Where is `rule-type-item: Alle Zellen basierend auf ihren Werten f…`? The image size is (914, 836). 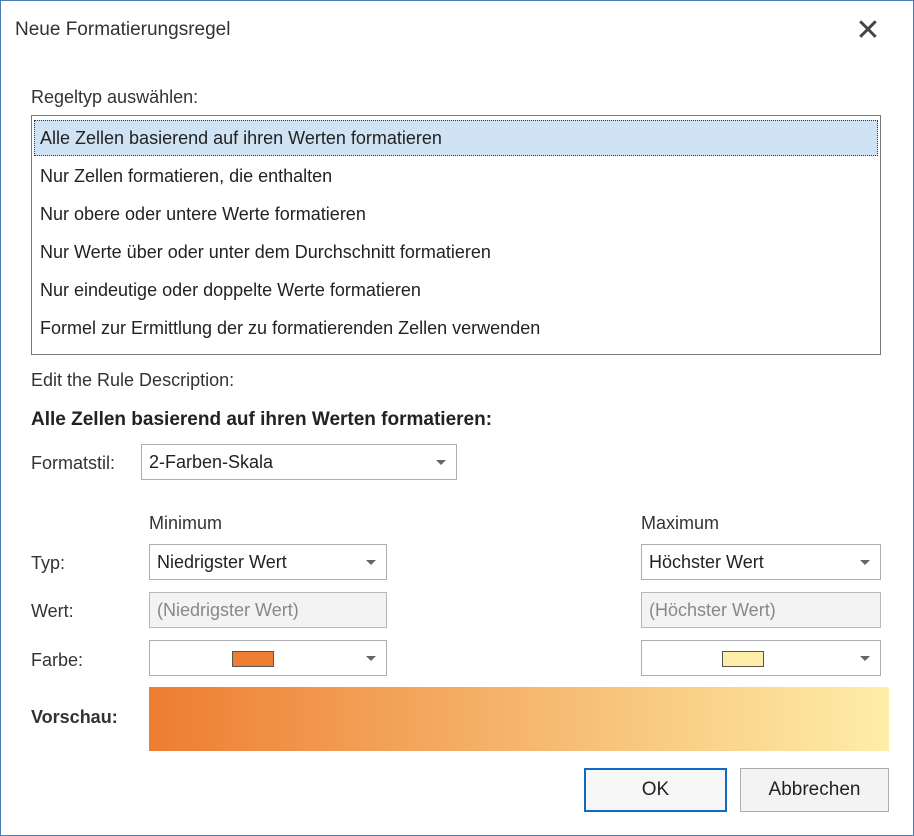
rule-type-item: Alle Zellen basierend auf ihren Werten f… is located at coordinates (456, 138).